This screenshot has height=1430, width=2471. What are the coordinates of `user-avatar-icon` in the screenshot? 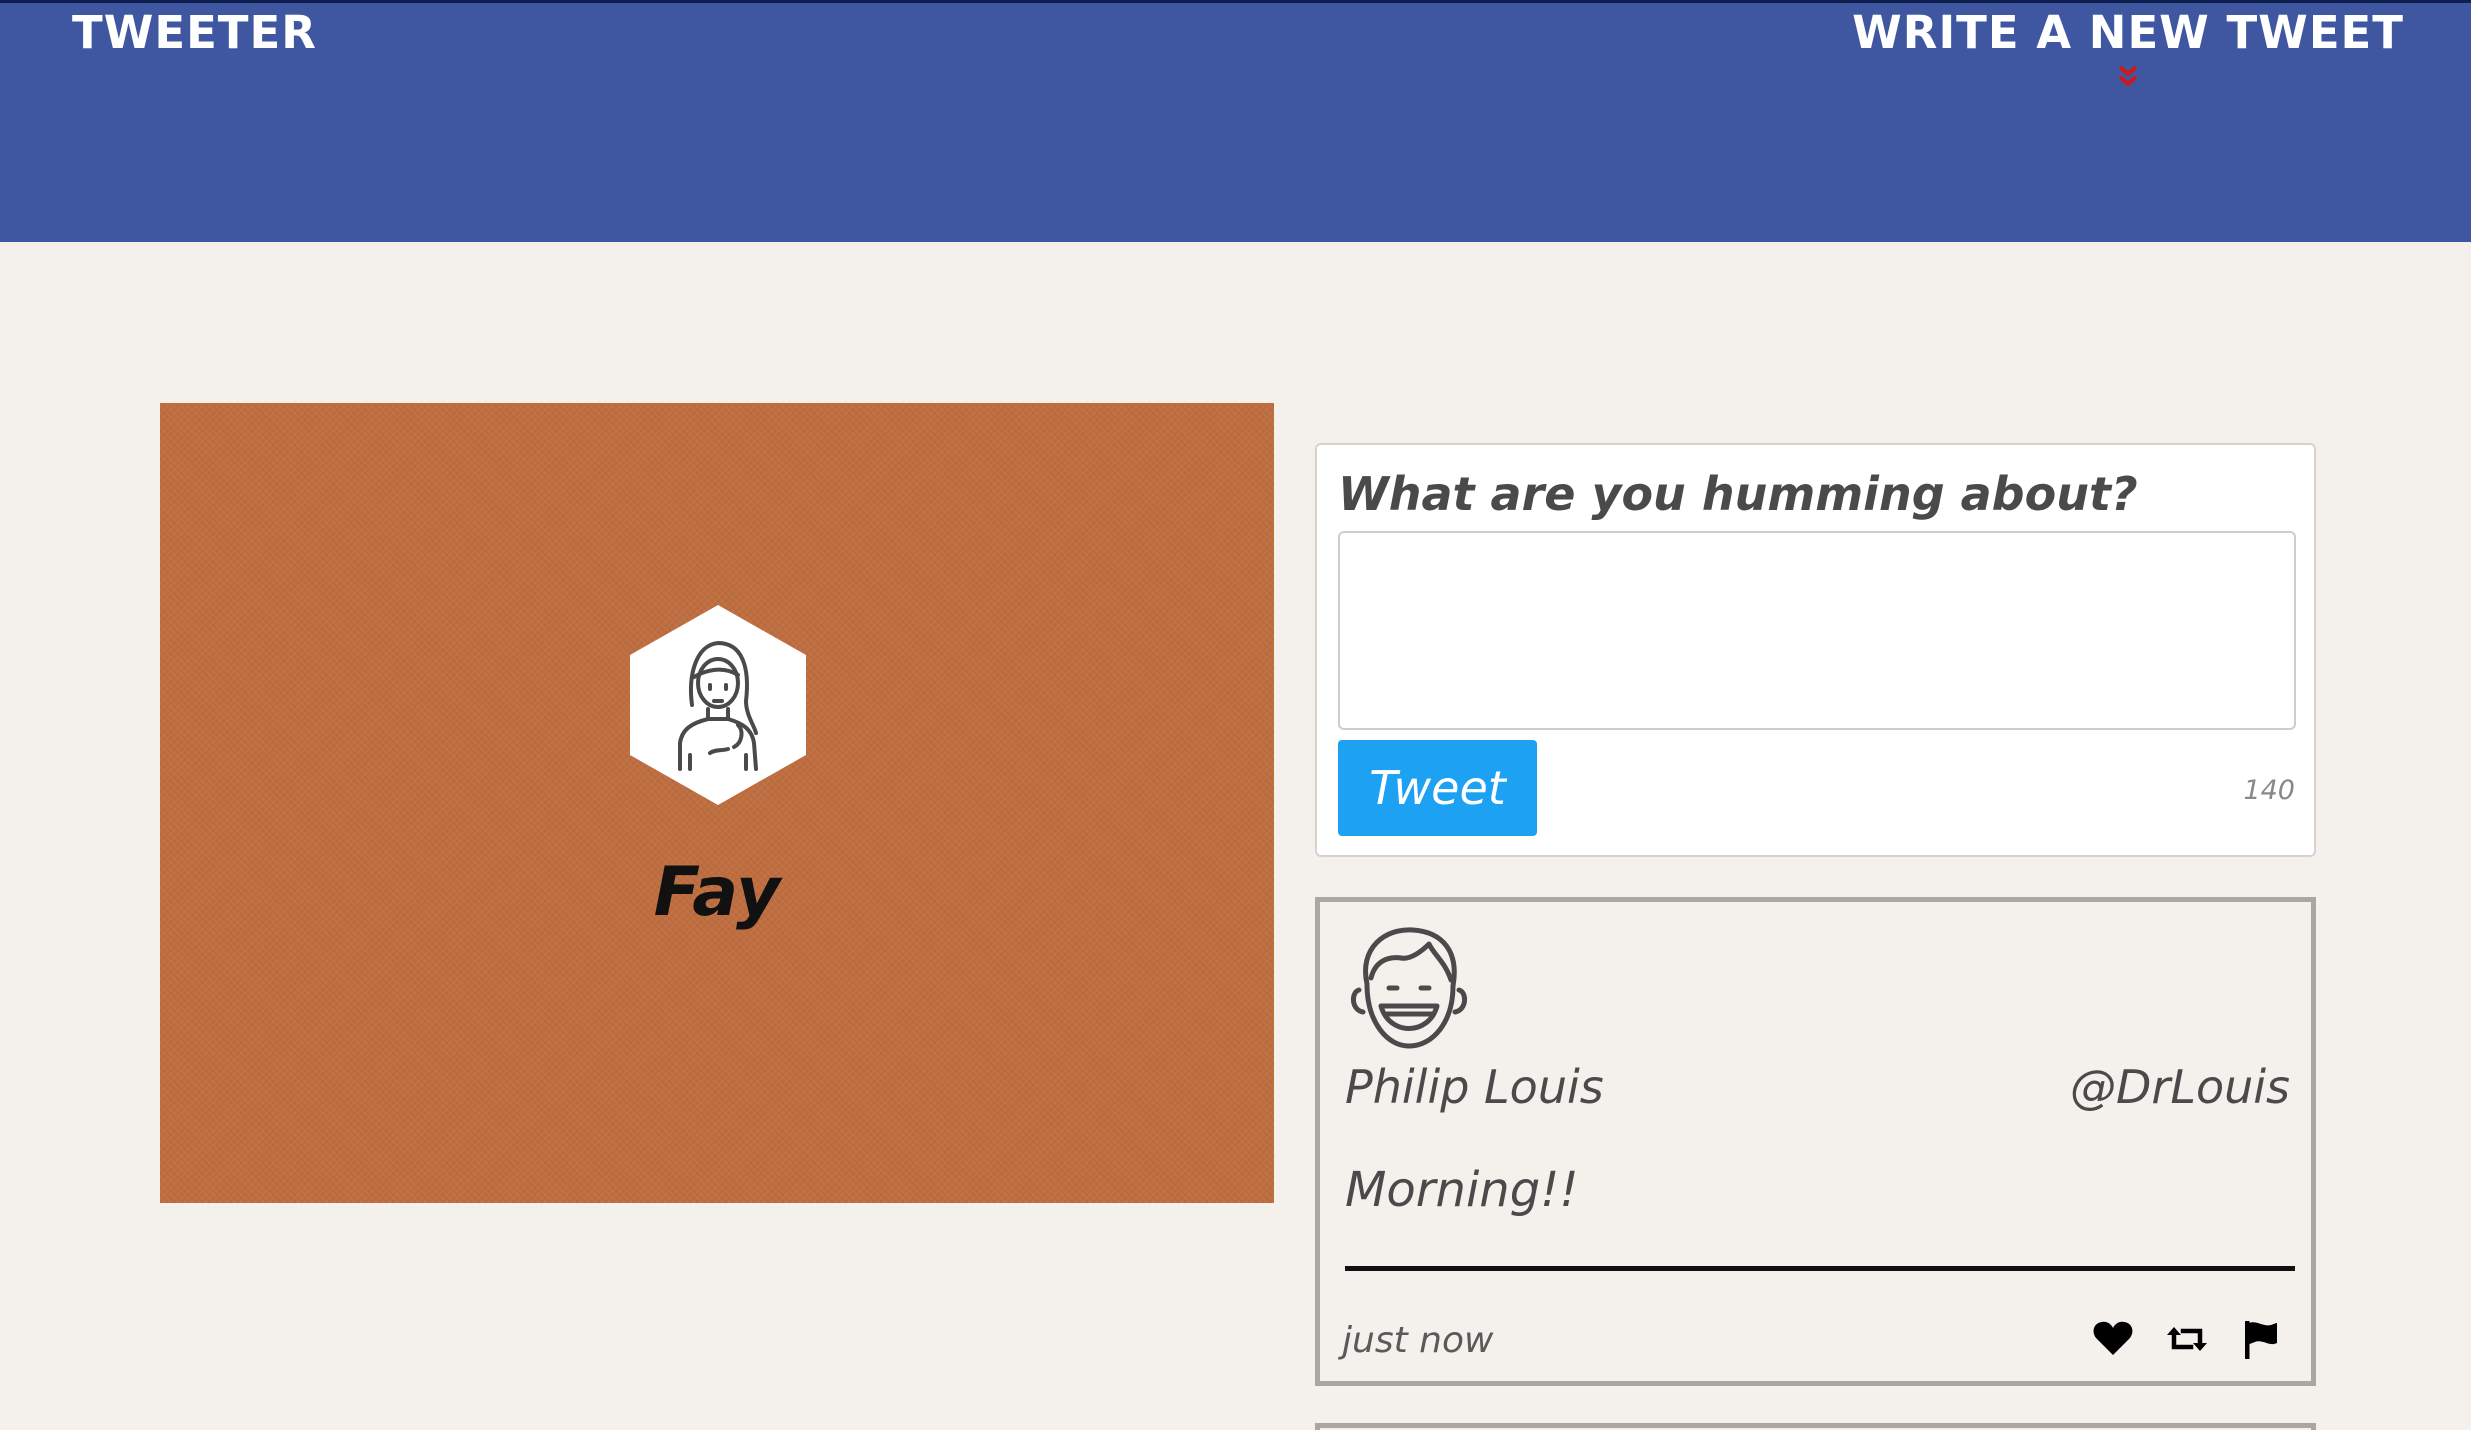 It's located at (718, 705).